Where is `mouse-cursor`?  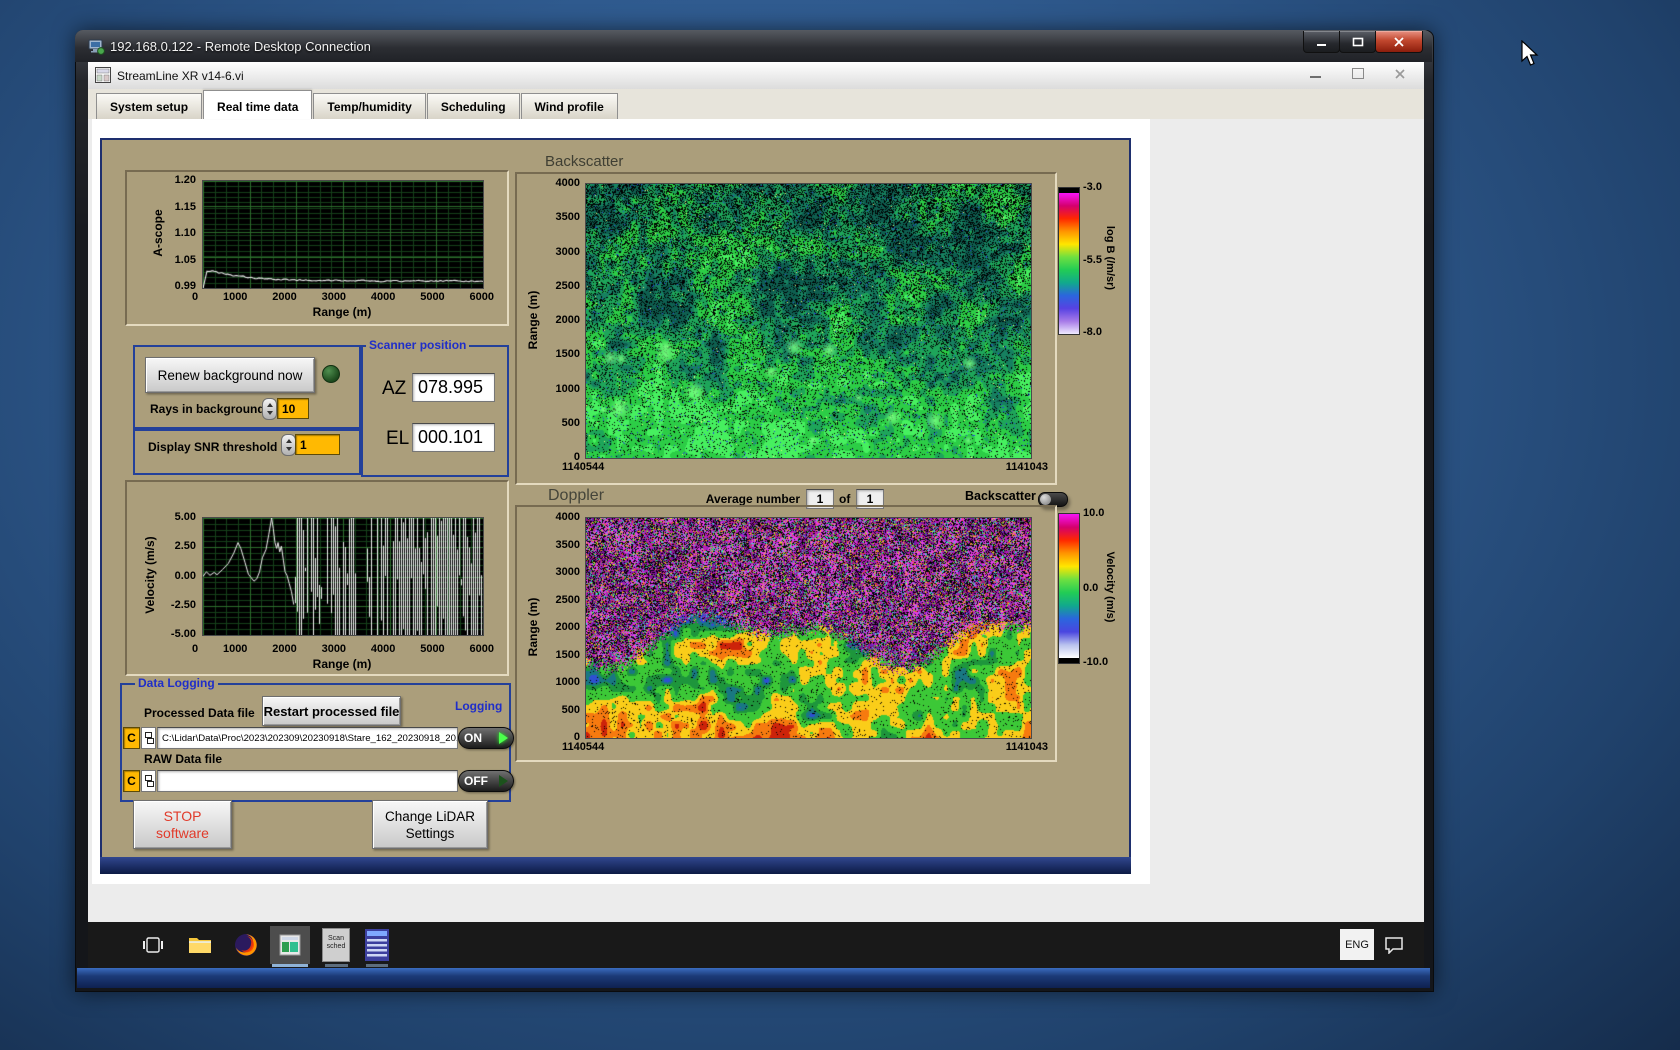
mouse-cursor is located at coordinates (1530, 56).